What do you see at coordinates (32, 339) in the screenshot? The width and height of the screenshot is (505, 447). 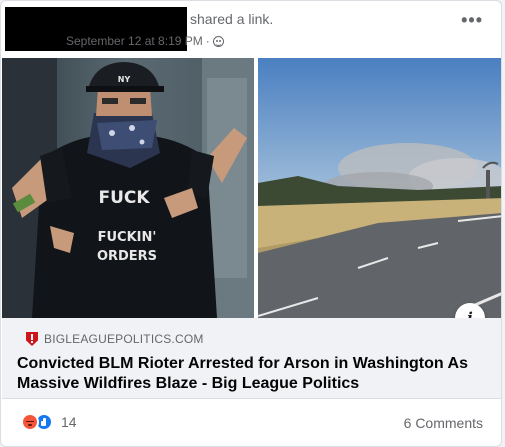 I see `shield-alert-icon` at bounding box center [32, 339].